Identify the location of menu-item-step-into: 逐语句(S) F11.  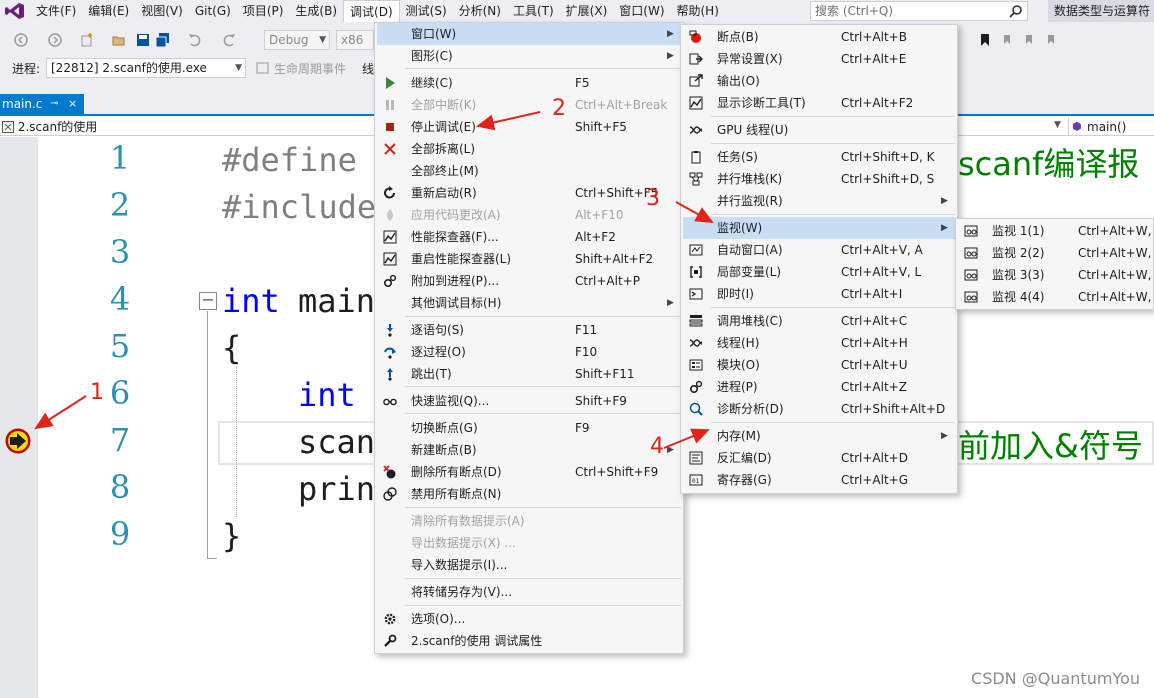
(529, 330).